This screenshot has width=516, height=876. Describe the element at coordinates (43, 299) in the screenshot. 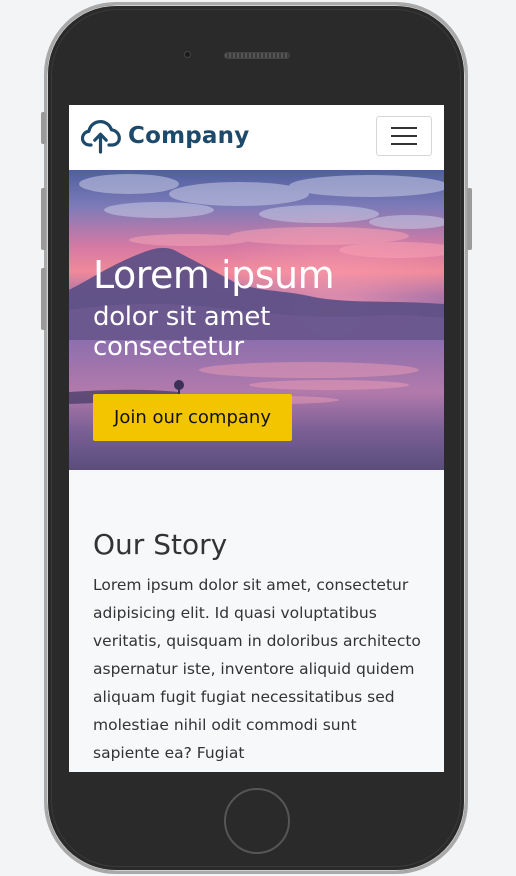

I see `phone-volume-down-button` at that location.